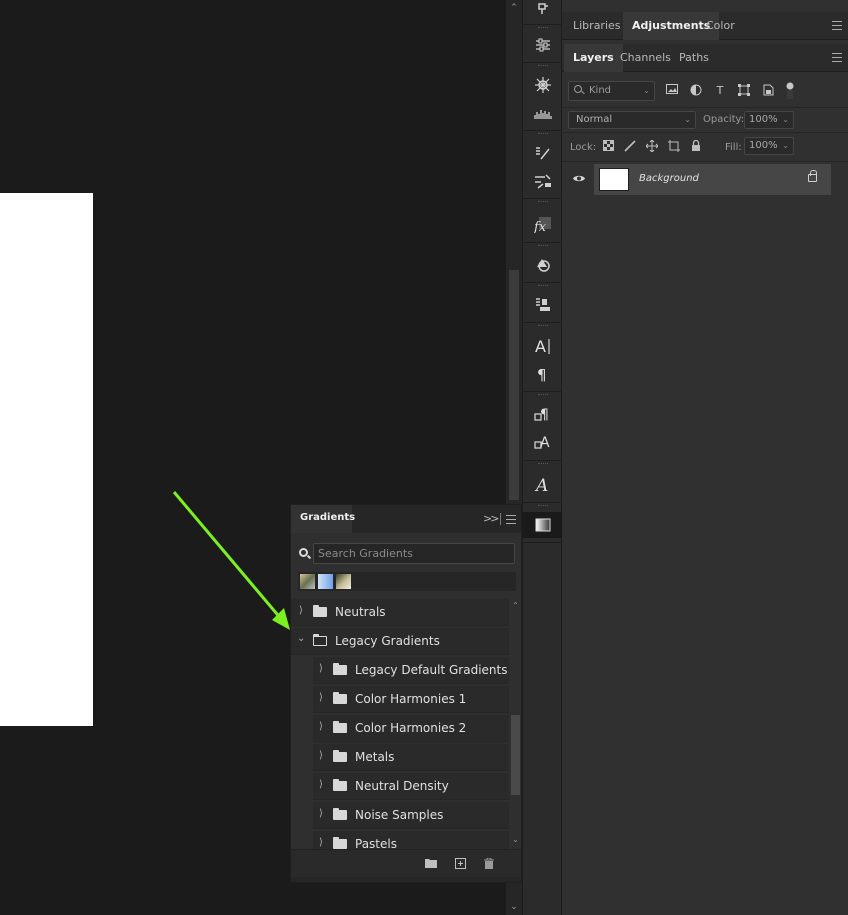  I want to click on folder-item: ⟩ Pastels, so click(411, 840).